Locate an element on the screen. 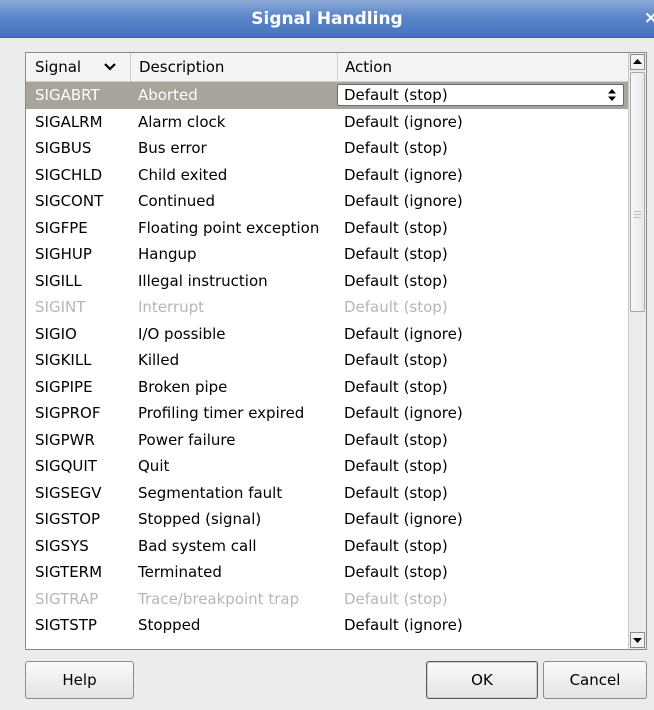 The image size is (654, 710). cancel-button: Cancel is located at coordinates (595, 680).